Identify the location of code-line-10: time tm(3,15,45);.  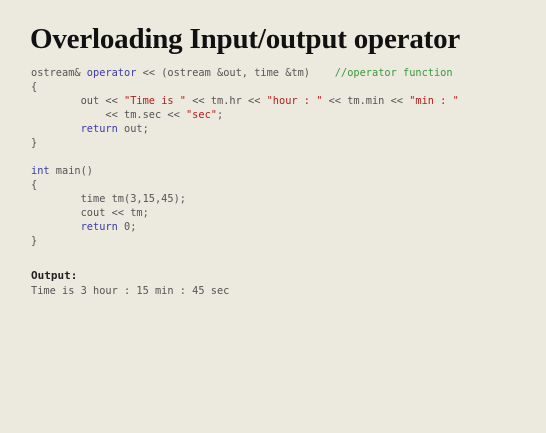
(108, 199).